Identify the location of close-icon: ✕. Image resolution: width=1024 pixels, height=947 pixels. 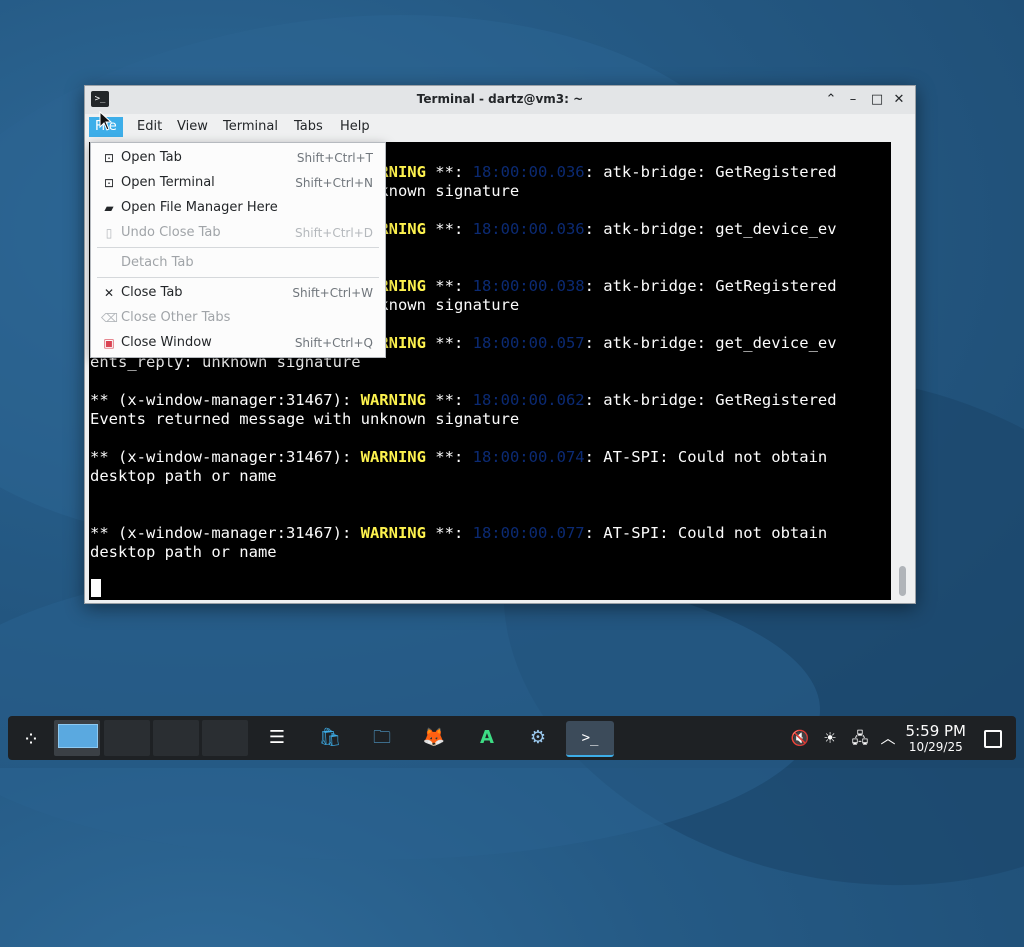
(109, 293).